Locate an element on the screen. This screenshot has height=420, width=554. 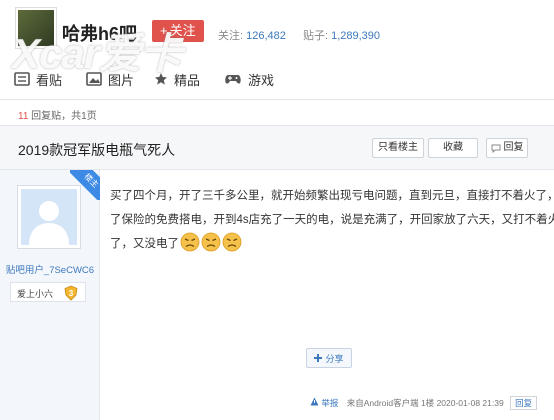
default-avatar-icon is located at coordinates (49, 217).